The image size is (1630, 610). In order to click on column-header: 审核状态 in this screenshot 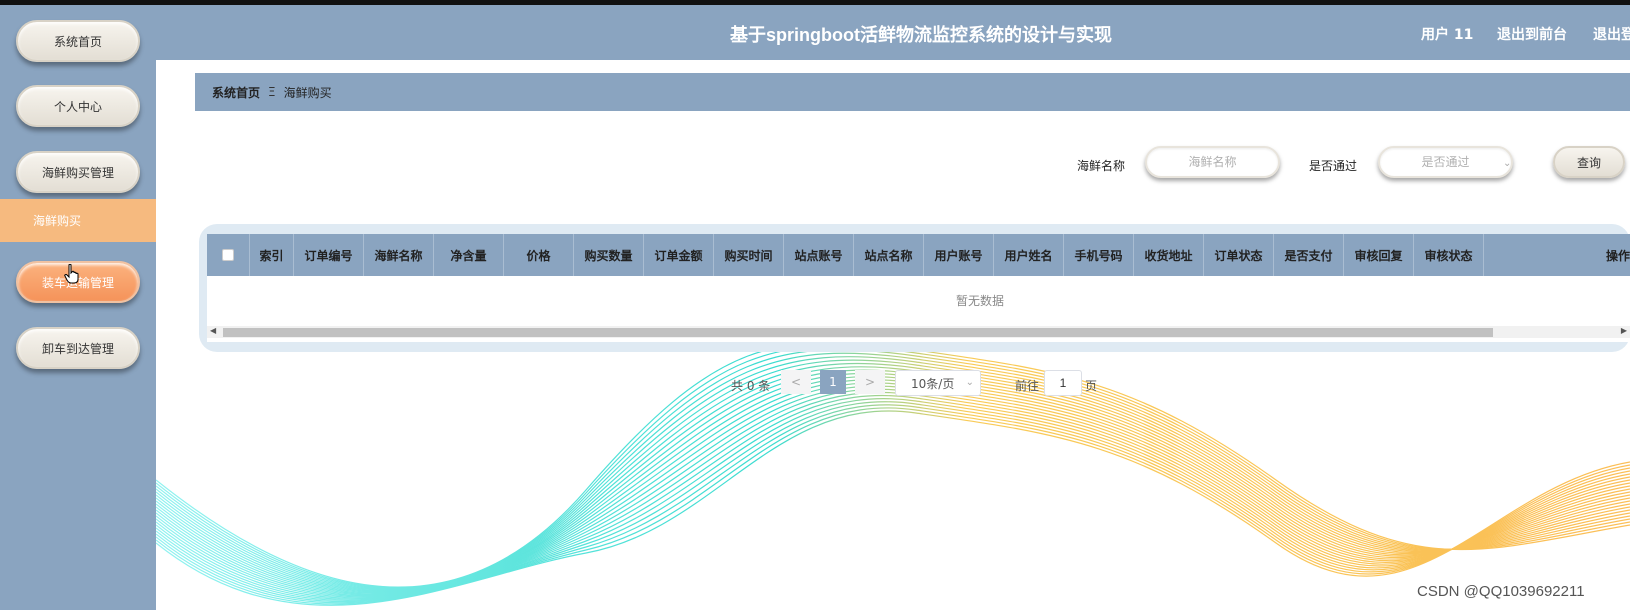, I will do `click(1449, 255)`.